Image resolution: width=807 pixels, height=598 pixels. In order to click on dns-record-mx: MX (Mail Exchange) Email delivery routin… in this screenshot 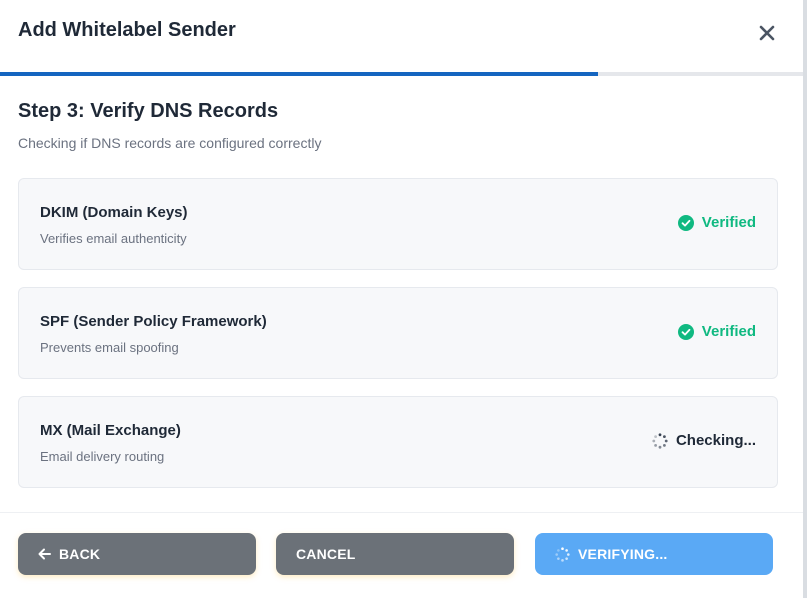, I will do `click(398, 442)`.